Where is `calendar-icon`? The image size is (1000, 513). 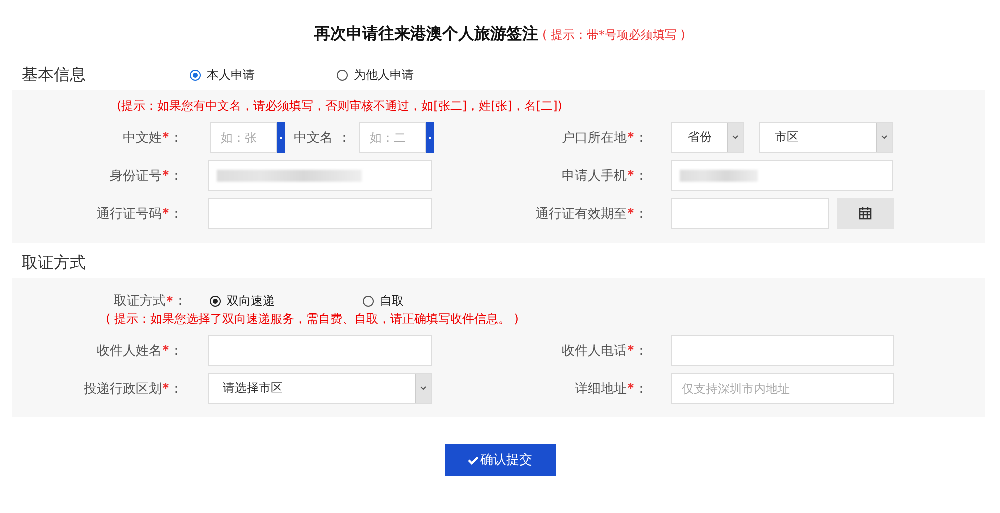
calendar-icon is located at coordinates (865, 213).